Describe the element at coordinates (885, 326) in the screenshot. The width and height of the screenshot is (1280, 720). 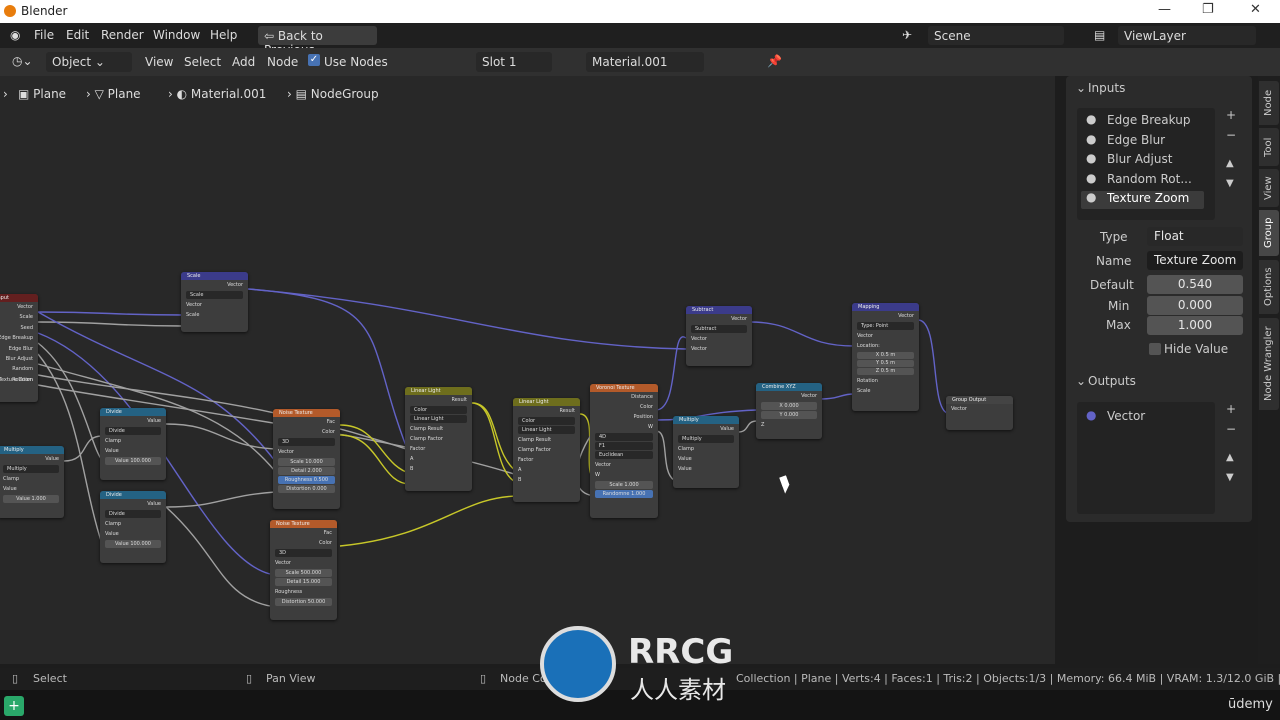
I see `type-dropdown: Type: Point` at that location.